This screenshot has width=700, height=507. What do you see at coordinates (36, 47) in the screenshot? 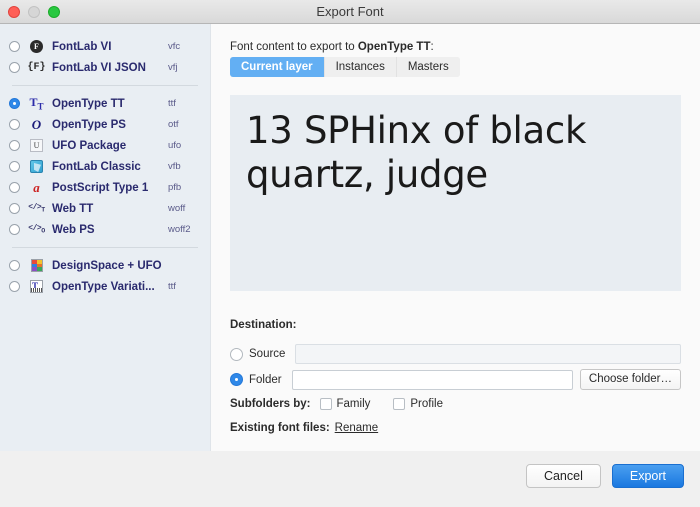
I see `fontlab-circle-icon: F` at bounding box center [36, 47].